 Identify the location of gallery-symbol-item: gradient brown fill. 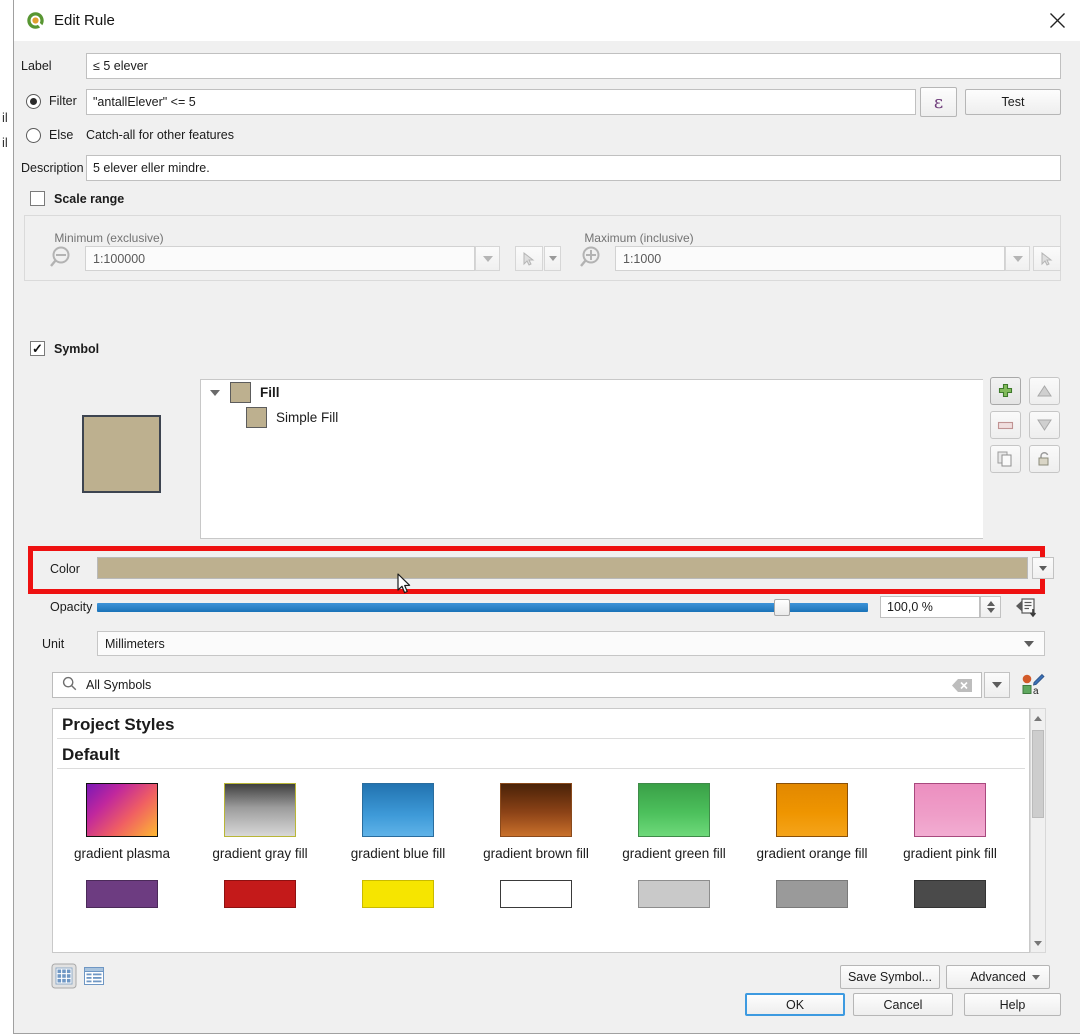
(536, 822).